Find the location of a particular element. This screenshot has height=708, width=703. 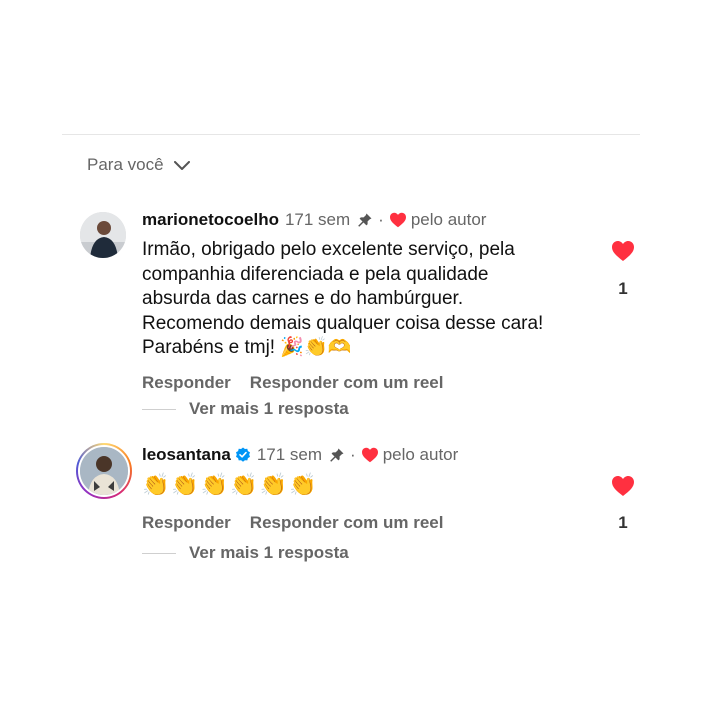

username: leosantana is located at coordinates (186, 455).